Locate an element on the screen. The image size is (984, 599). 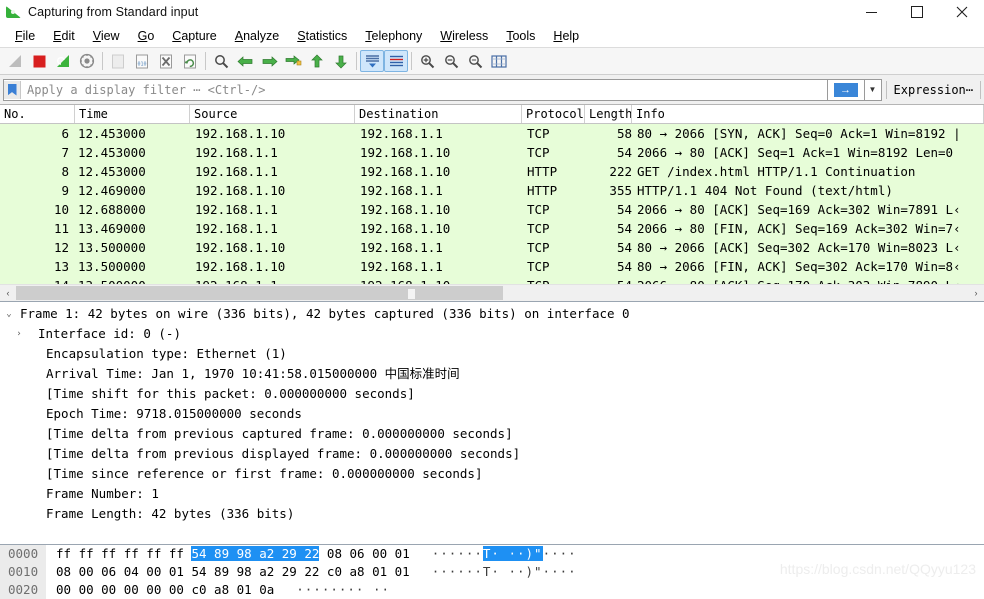
column-header-source: Source is located at coordinates (272, 114).